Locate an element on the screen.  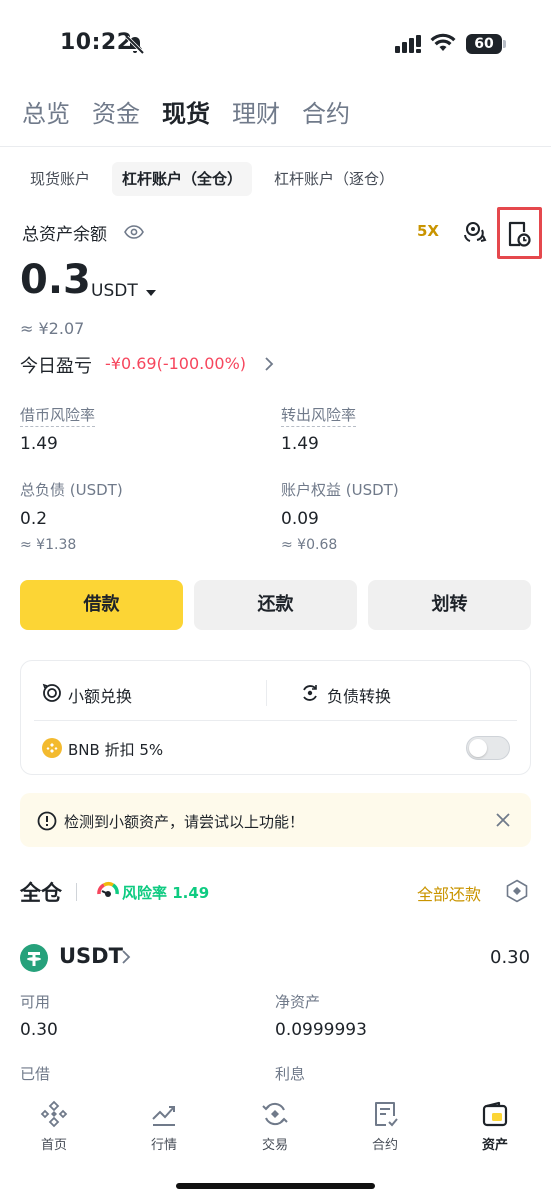
total-asset-value: 0.3 is located at coordinates (55, 280).